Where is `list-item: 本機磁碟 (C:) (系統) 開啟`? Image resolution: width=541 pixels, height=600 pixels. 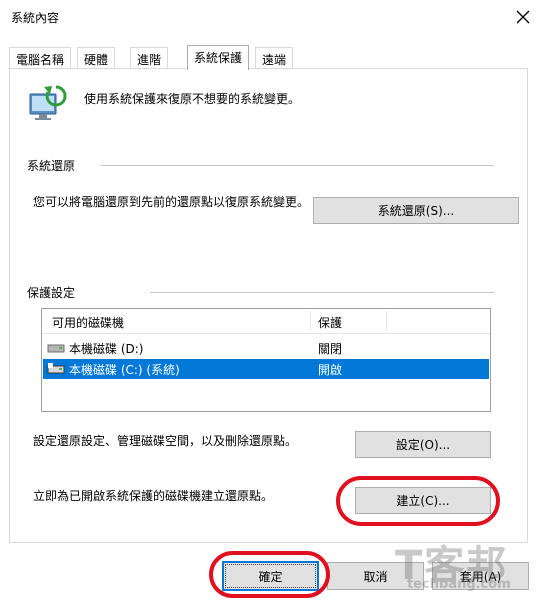 list-item: 本機磁碟 (C:) (系統) 開啟 is located at coordinates (266, 369).